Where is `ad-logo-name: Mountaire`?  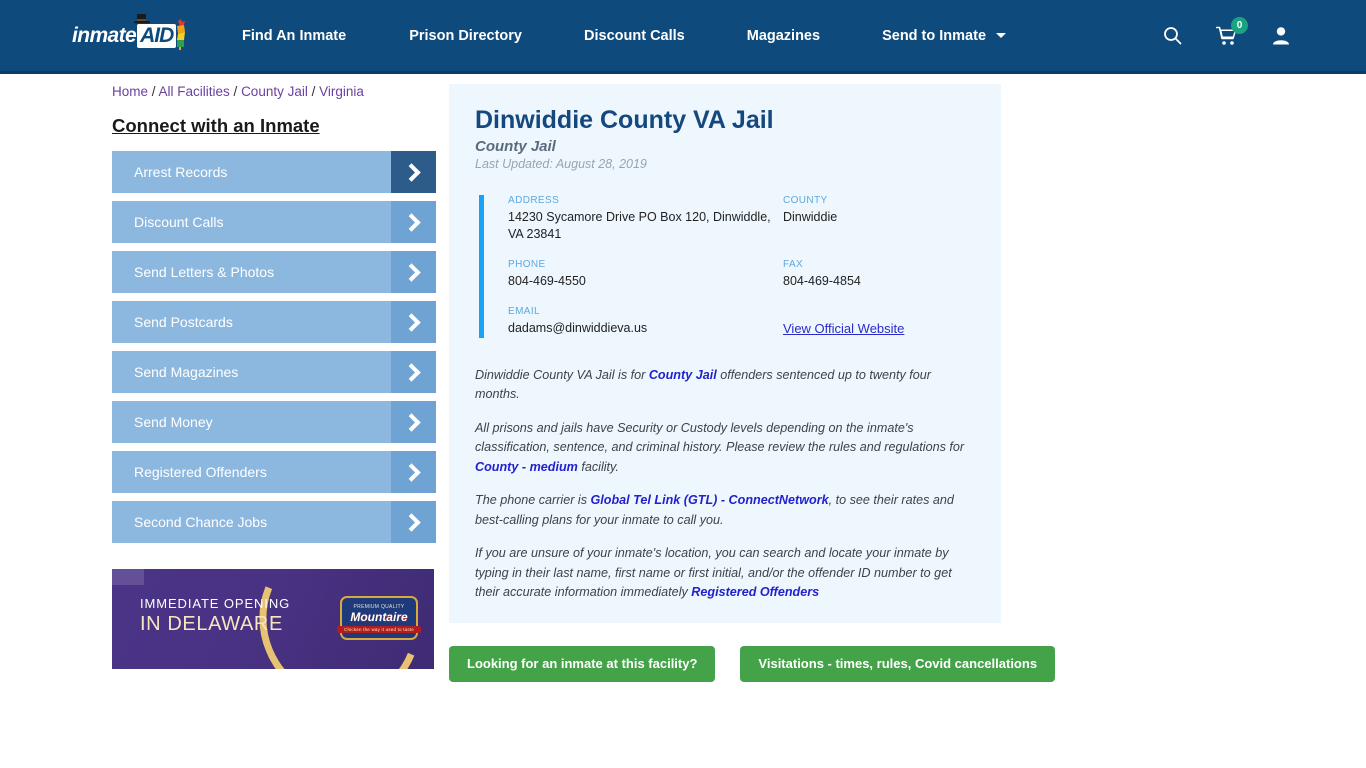
ad-logo-name: Mountaire is located at coordinates (379, 616).